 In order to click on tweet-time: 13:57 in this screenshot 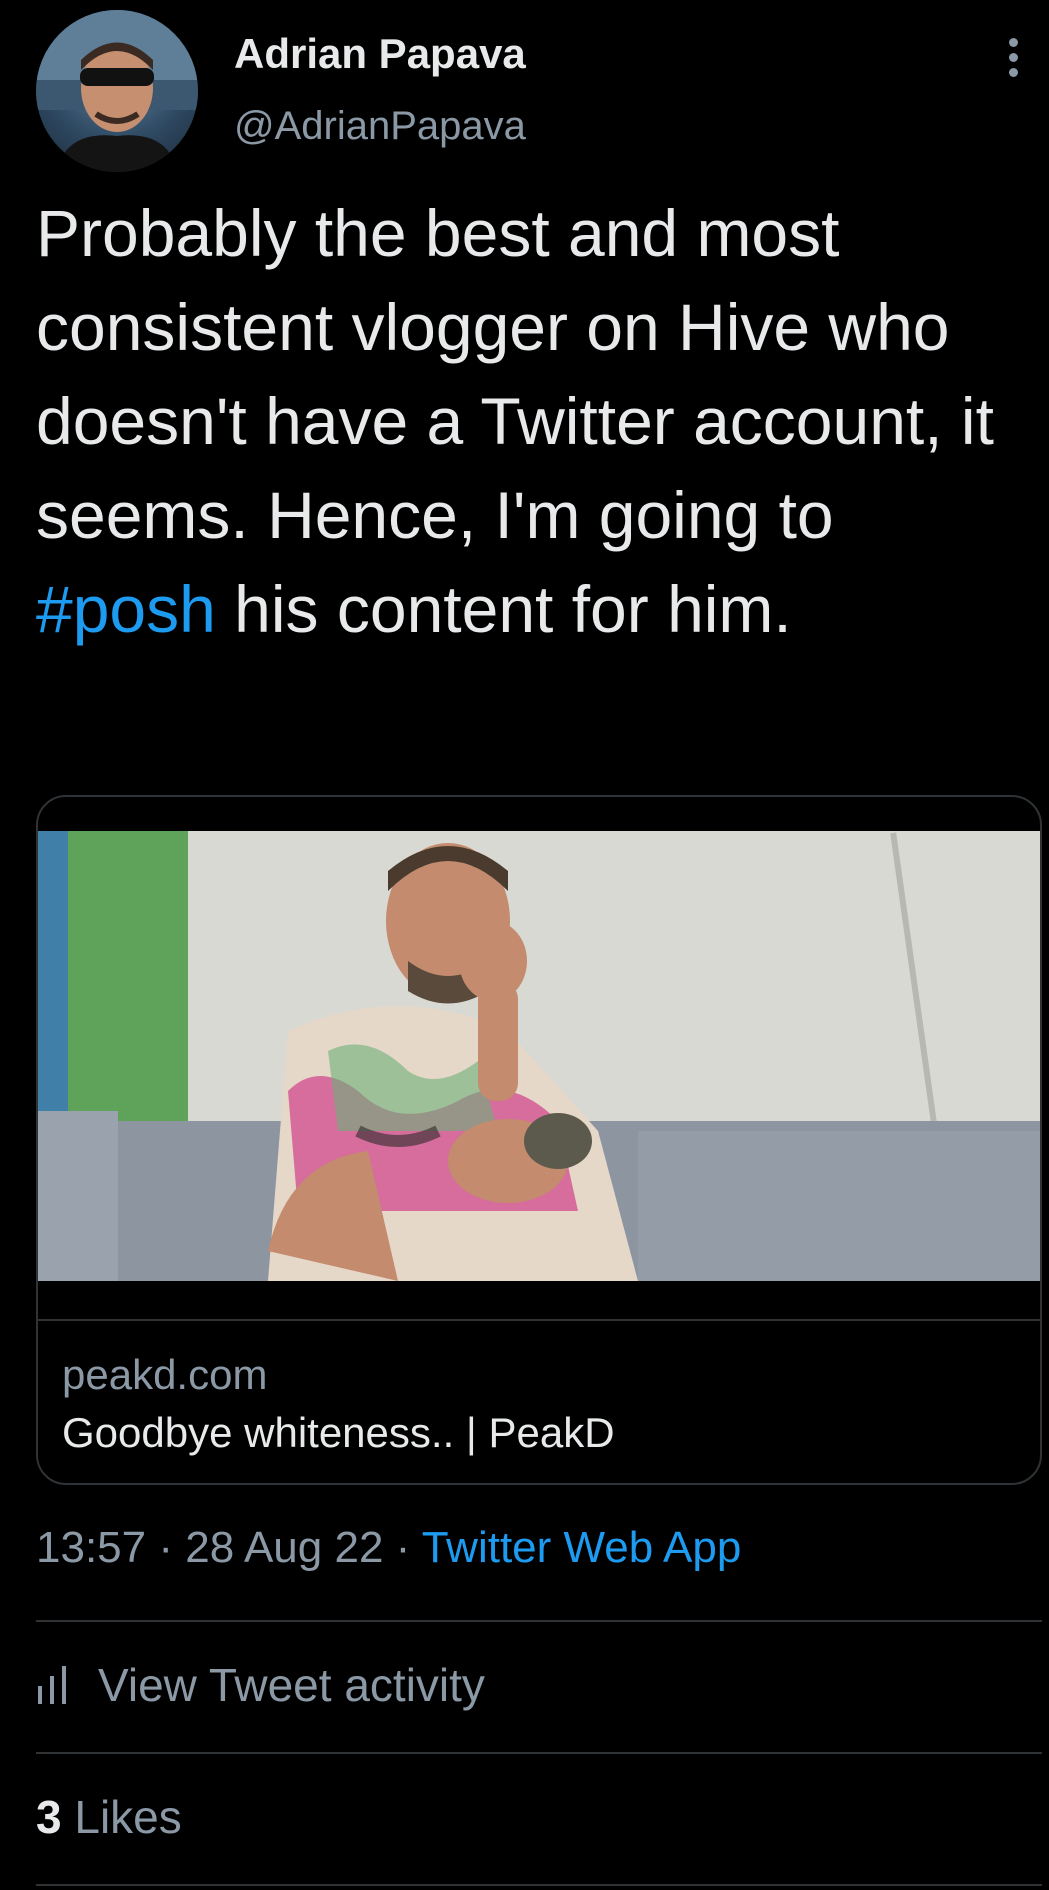, I will do `click(91, 1547)`.